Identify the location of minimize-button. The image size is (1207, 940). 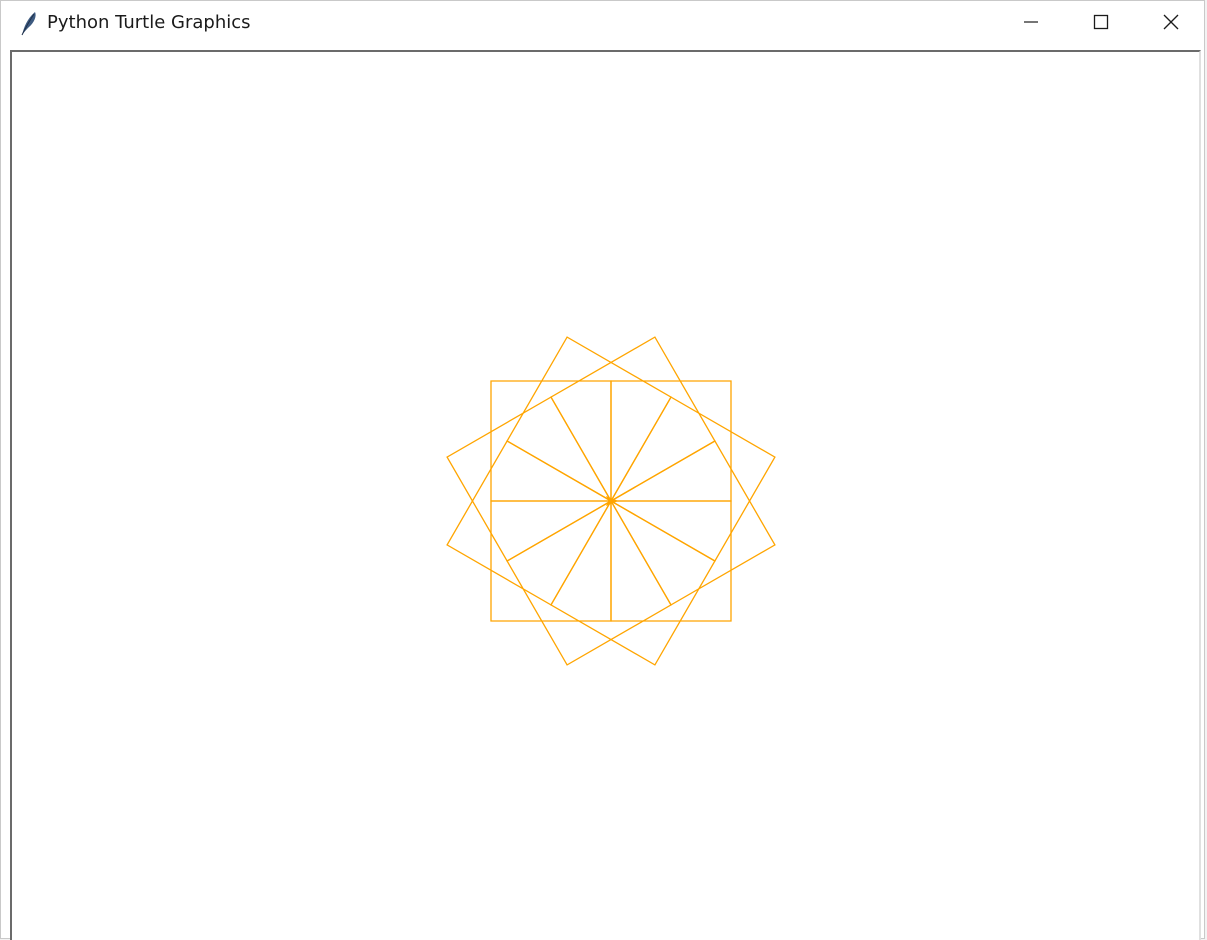
(1031, 24).